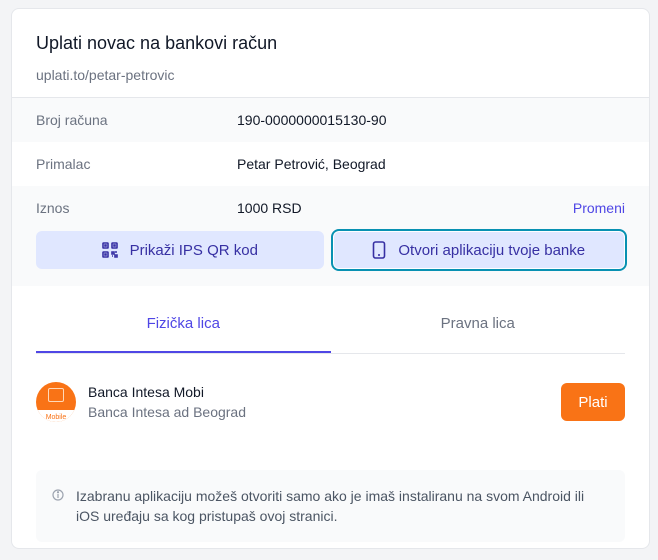 The height and width of the screenshot is (560, 658). Describe the element at coordinates (311, 164) in the screenshot. I see `recipient-name: Petar Petrović, Beograd` at that location.